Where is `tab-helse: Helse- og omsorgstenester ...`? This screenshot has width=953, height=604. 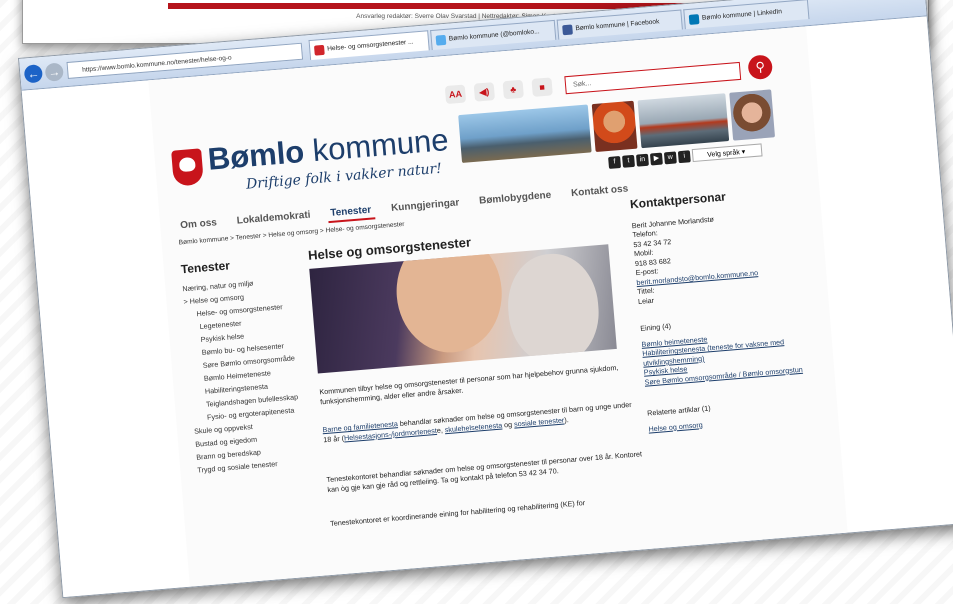
tab-helse: Helse- og omsorgstenester ... is located at coordinates (369, 45).